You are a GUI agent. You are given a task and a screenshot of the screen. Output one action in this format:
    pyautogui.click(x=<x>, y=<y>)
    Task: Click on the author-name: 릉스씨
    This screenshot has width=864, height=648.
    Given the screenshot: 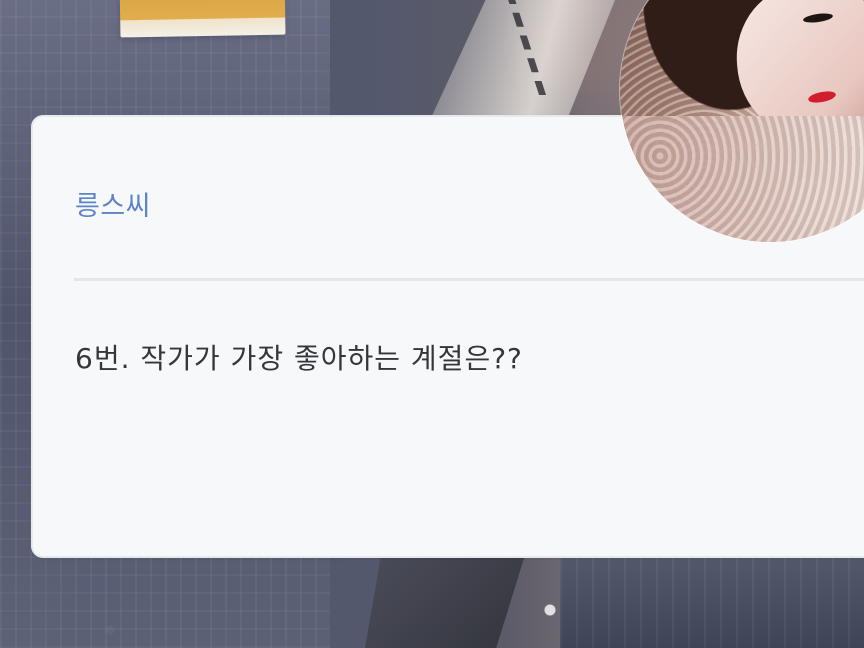 What is the action you would take?
    pyautogui.click(x=113, y=206)
    